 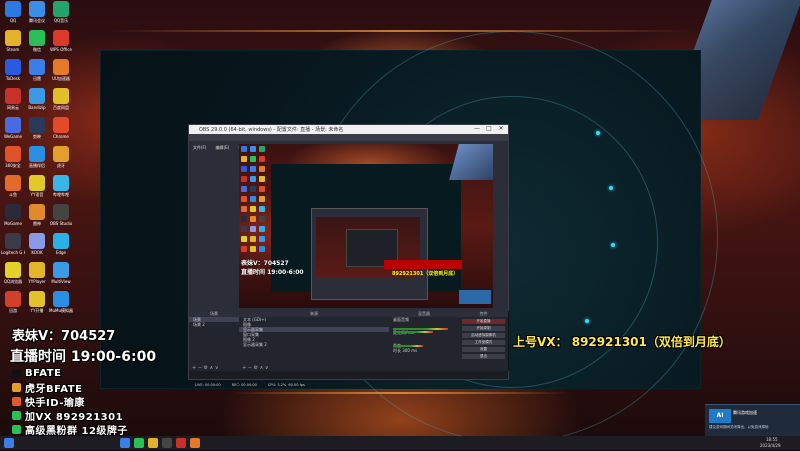 I want to click on desktop-icon: Logitech G HUB, so click(x=13, y=244).